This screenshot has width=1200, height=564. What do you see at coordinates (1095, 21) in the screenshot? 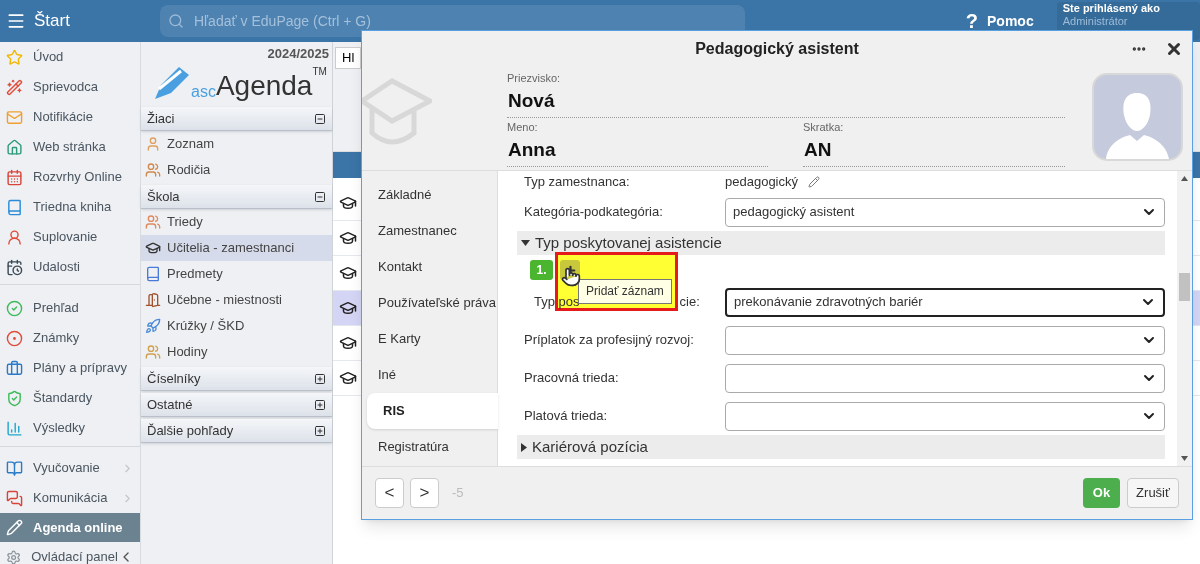
I see `login-user: Administrátor` at bounding box center [1095, 21].